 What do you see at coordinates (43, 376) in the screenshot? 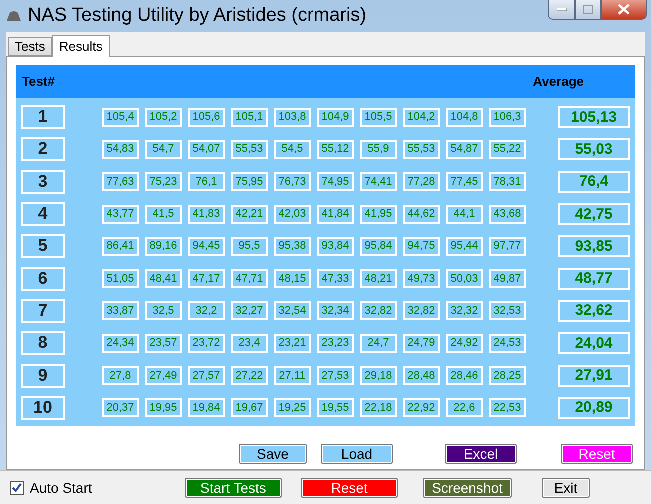
I see `test-number: 9` at bounding box center [43, 376].